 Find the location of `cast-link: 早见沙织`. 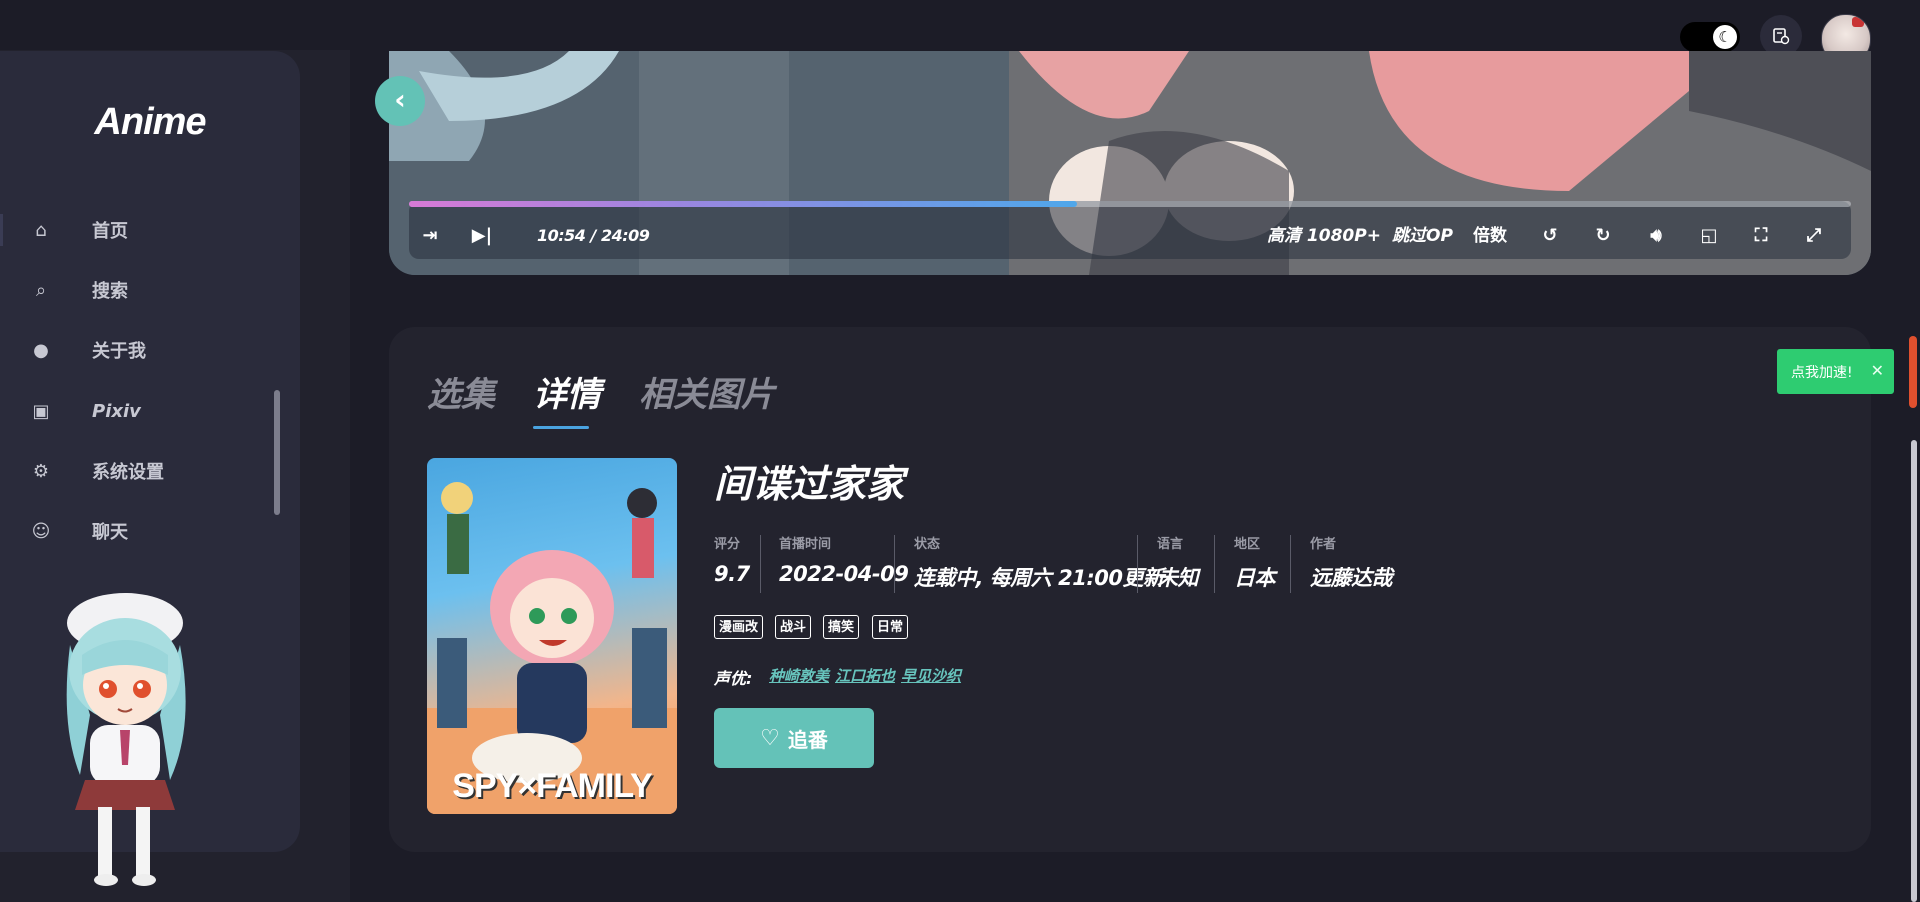

cast-link: 早见沙织 is located at coordinates (931, 675).